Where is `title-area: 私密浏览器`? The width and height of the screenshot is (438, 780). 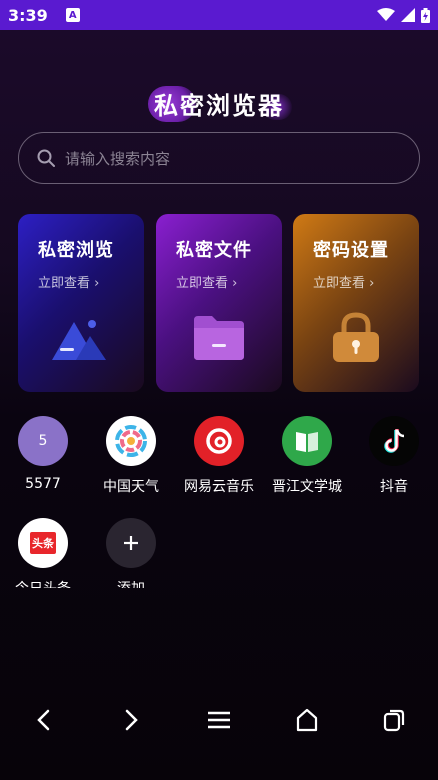
title-area: 私密浏览器 is located at coordinates (219, 106).